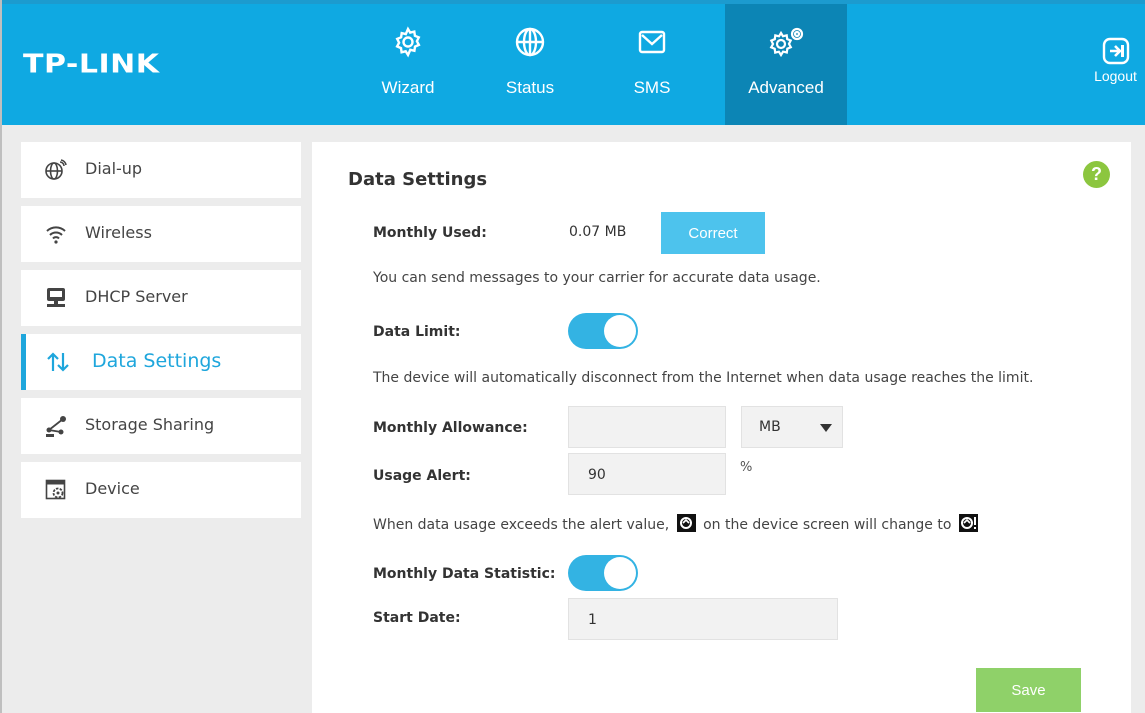  I want to click on allowance-unit-select: MB, so click(792, 427).